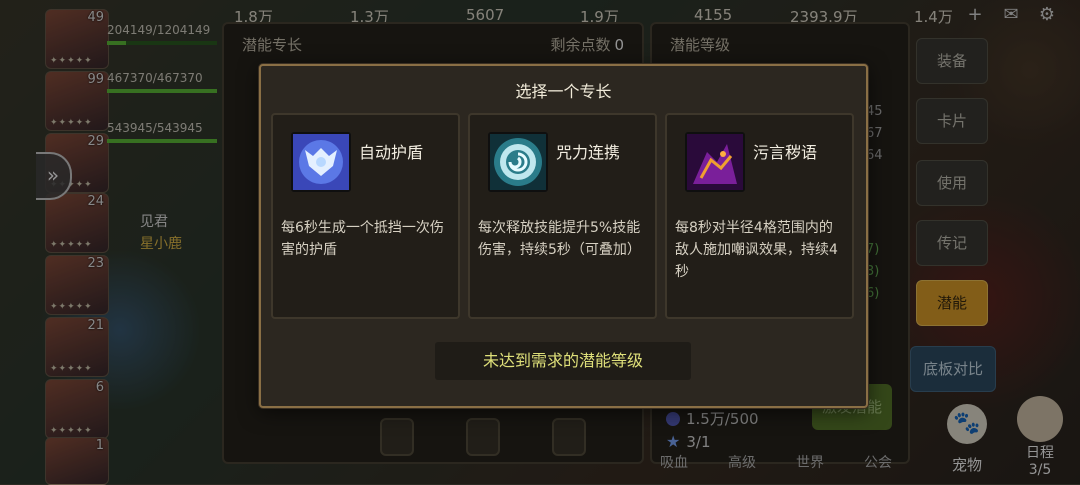 This screenshot has height=485, width=1080. What do you see at coordinates (362, 239) in the screenshot?
I see `skill-description: 每6秒生成一个抵挡一次伤害的护盾` at bounding box center [362, 239].